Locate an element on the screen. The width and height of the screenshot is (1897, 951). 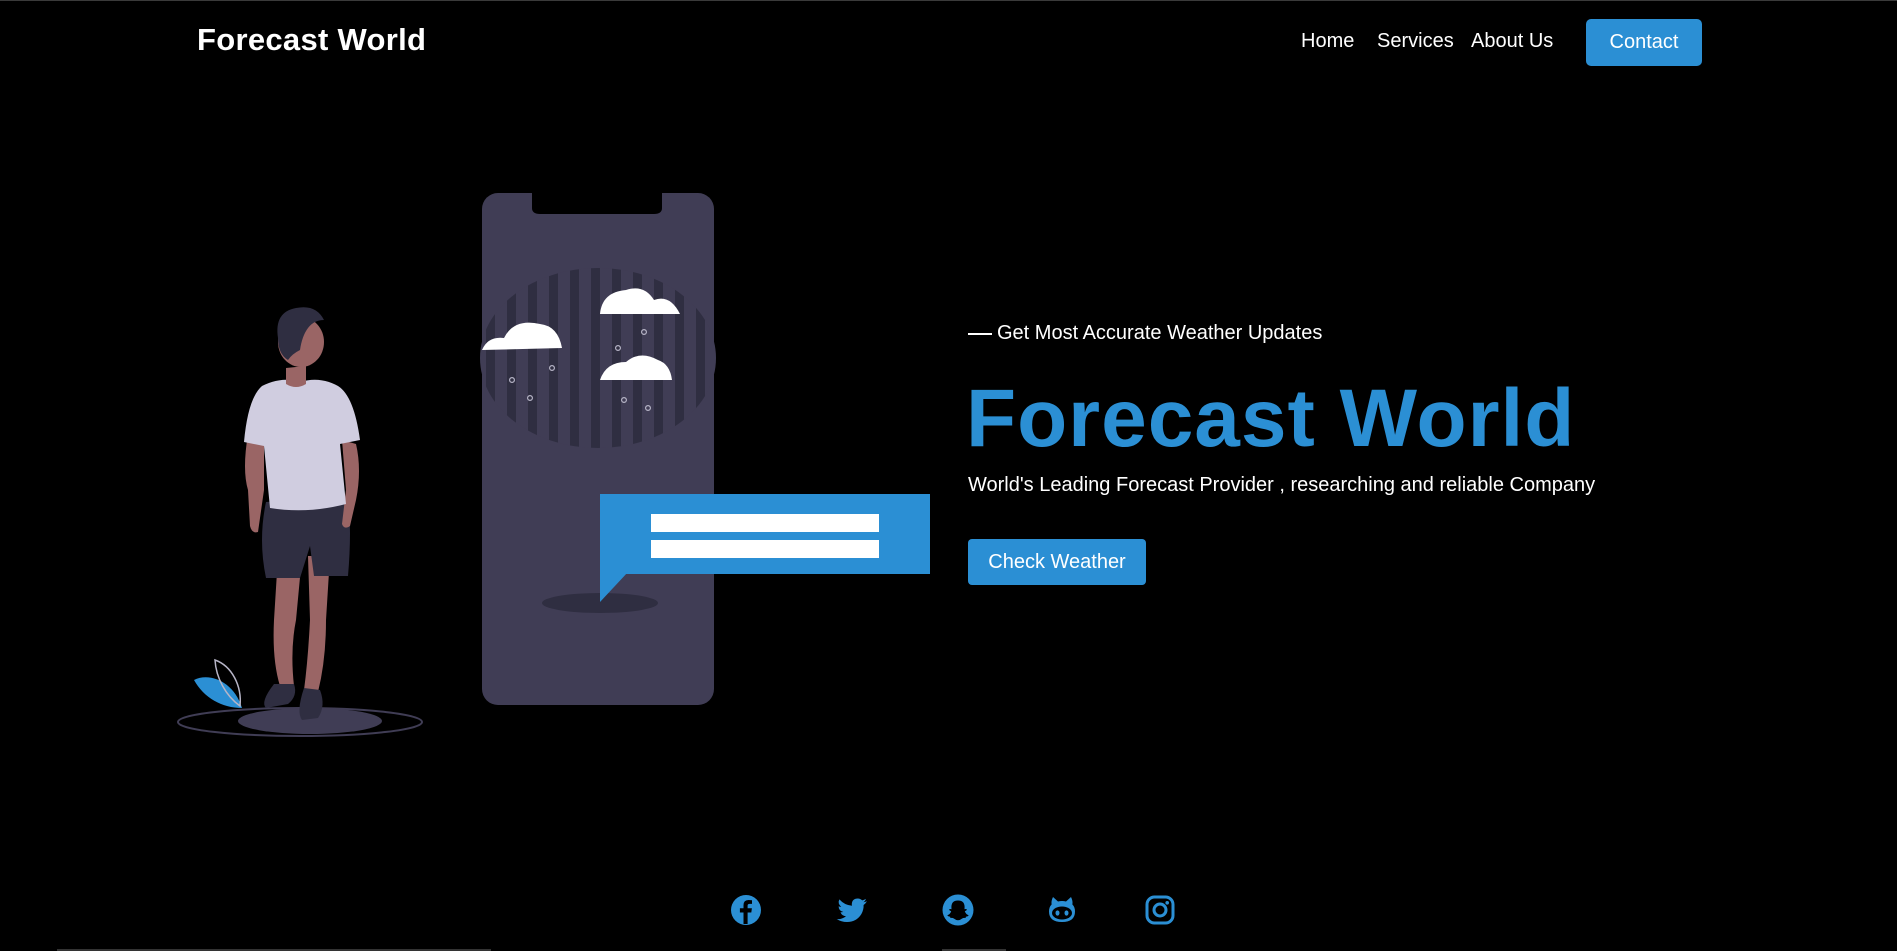
twitter-icon is located at coordinates (852, 910).